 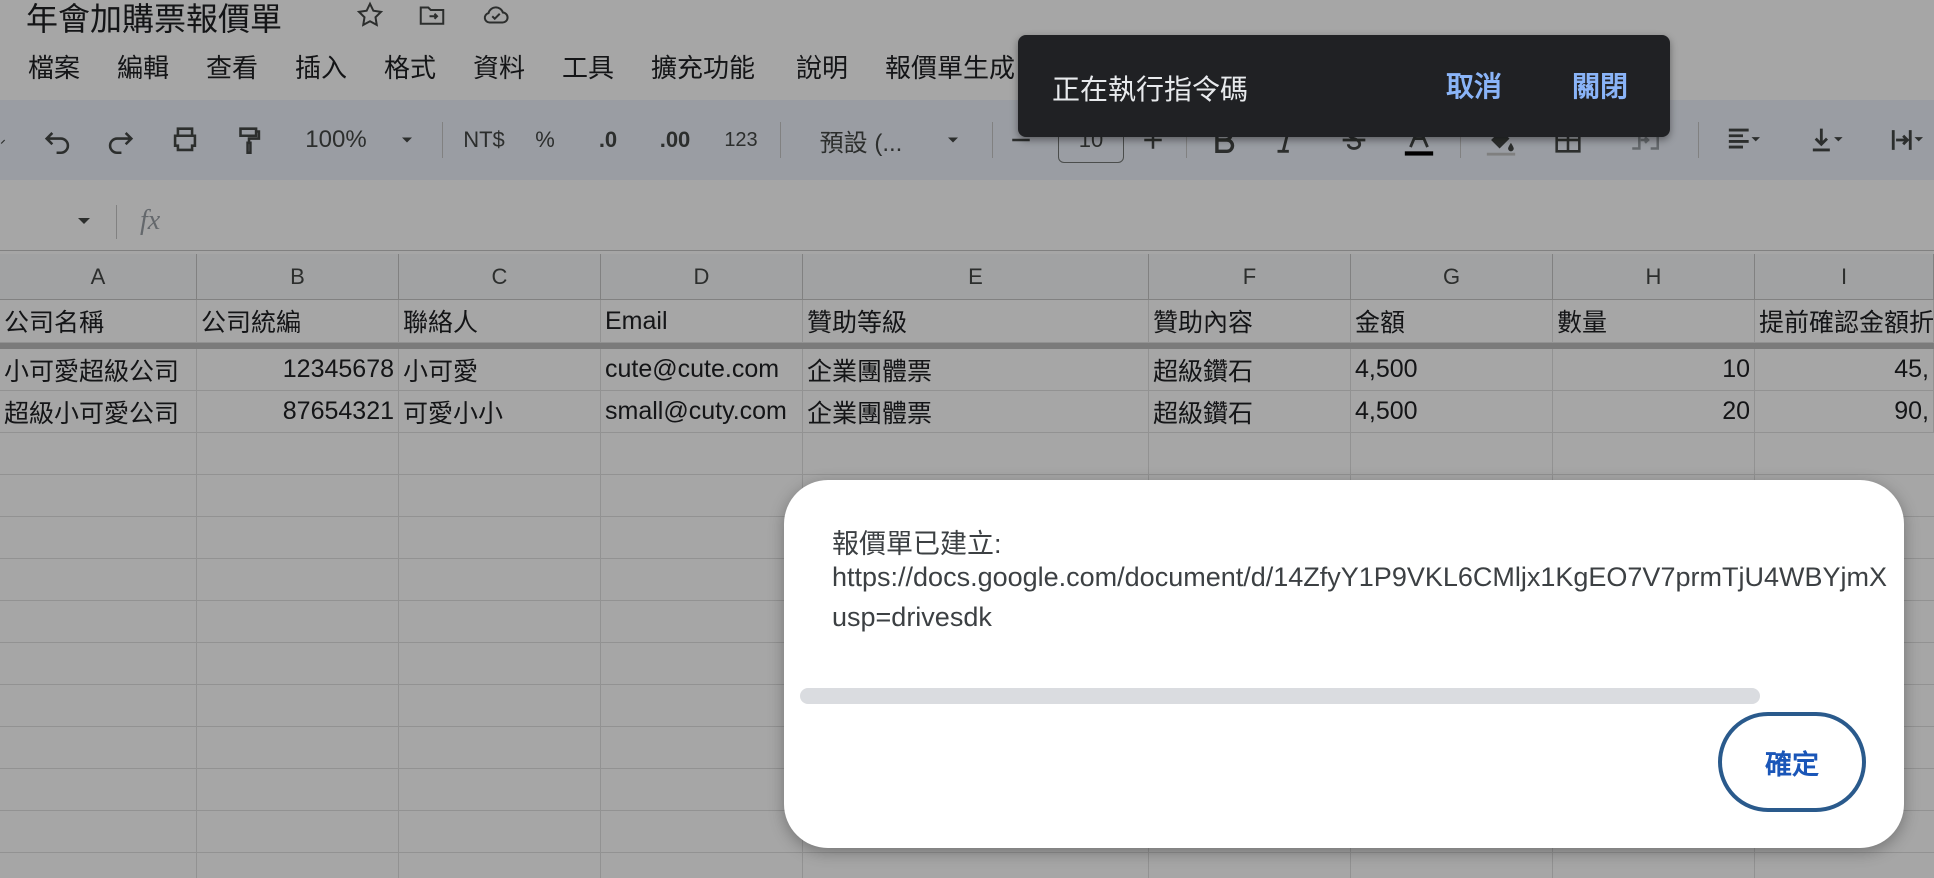 I want to click on cancel-button: 取消, so click(x=1474, y=85).